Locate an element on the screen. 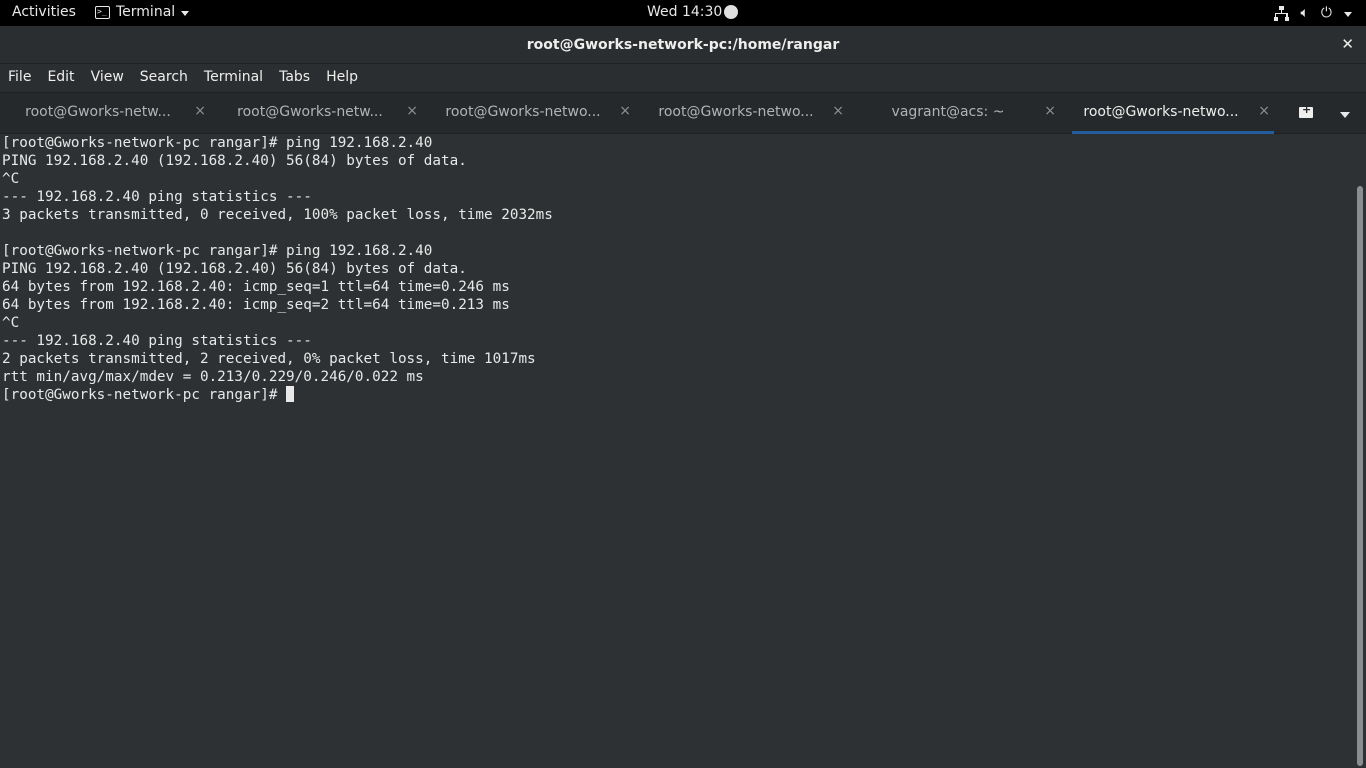  close-window-button: ✕ is located at coordinates (1347, 44).